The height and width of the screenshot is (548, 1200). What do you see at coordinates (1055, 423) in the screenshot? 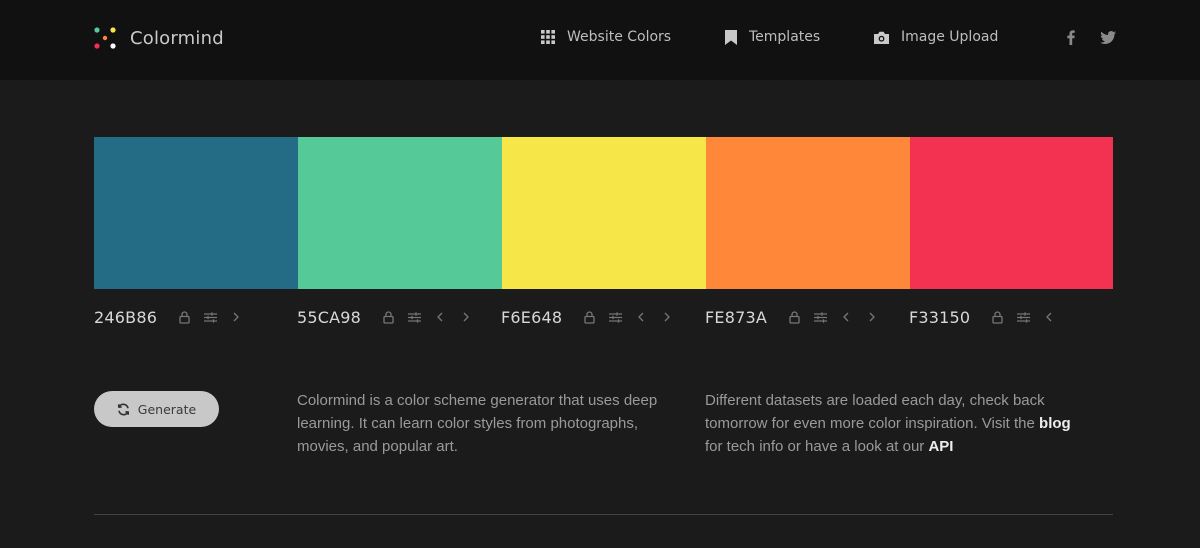
I see `blog-link: blog` at bounding box center [1055, 423].